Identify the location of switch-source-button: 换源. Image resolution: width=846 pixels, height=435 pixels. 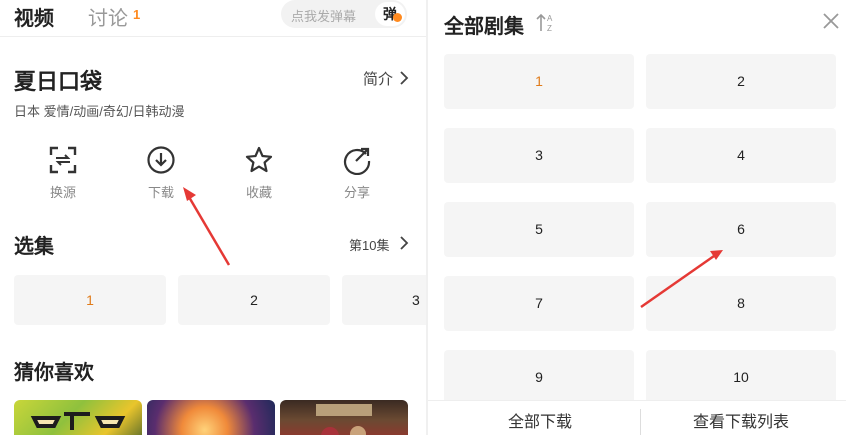
(63, 173).